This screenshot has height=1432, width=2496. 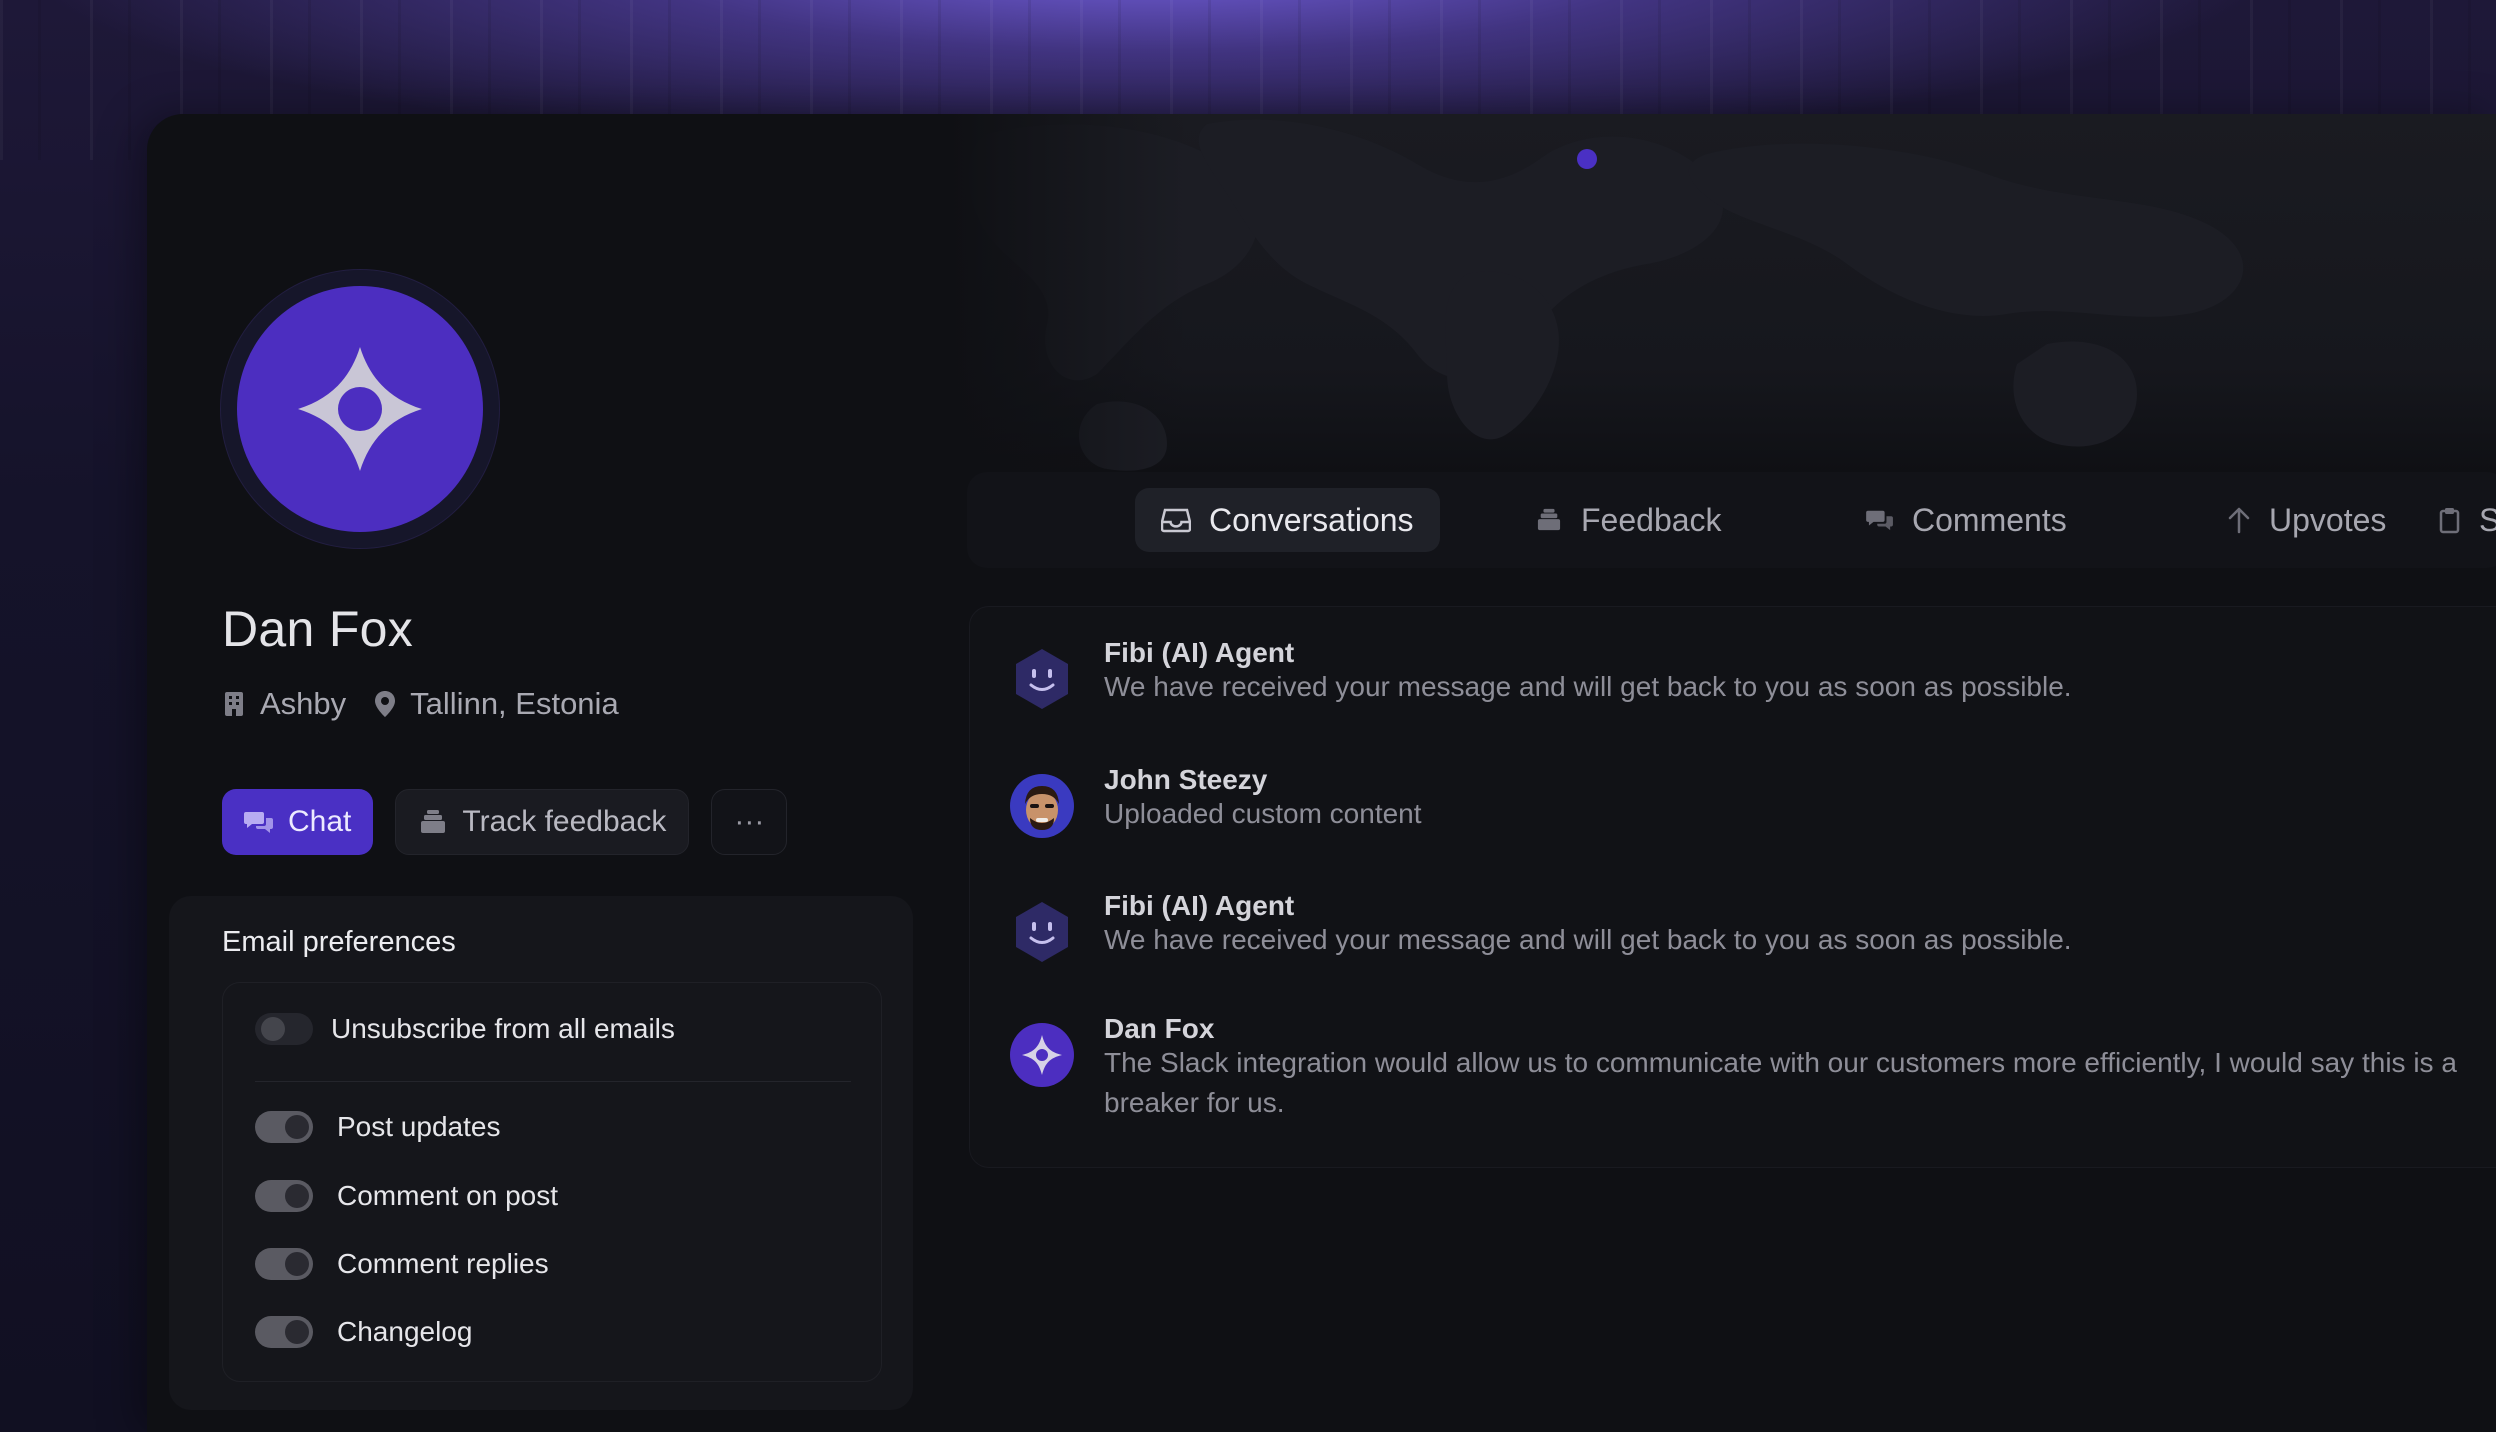 What do you see at coordinates (284, 1127) in the screenshot?
I see `post-updates-toggle` at bounding box center [284, 1127].